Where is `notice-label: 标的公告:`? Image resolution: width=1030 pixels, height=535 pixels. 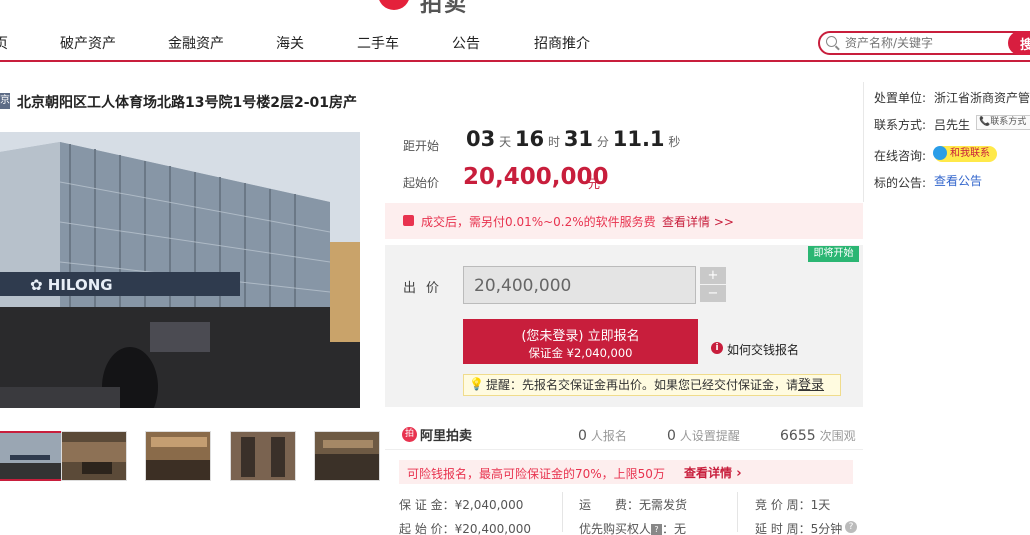
notice-label: 标的公告: is located at coordinates (900, 183).